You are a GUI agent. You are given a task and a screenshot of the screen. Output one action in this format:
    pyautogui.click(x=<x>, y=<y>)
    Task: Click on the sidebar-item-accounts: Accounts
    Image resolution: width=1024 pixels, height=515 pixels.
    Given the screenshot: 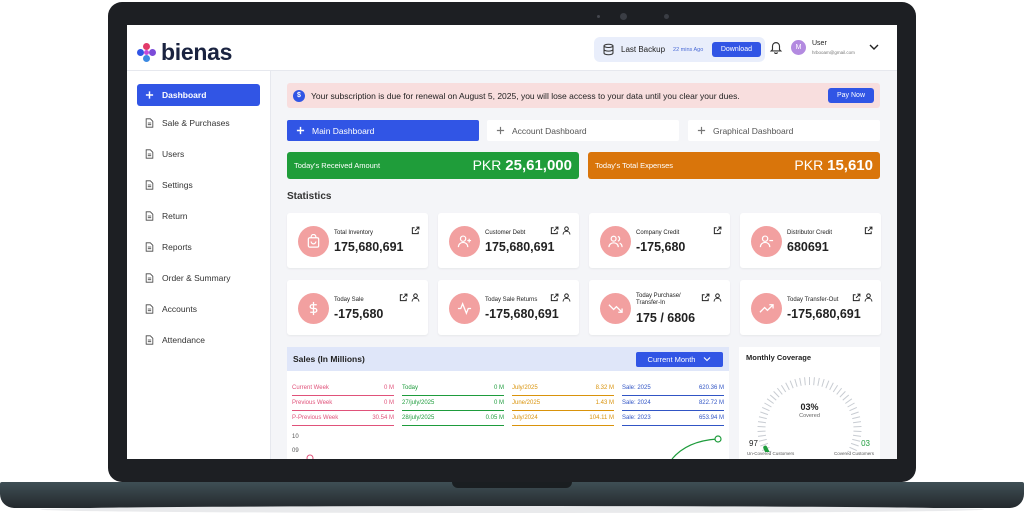 What is the action you would take?
    pyautogui.click(x=198, y=309)
    